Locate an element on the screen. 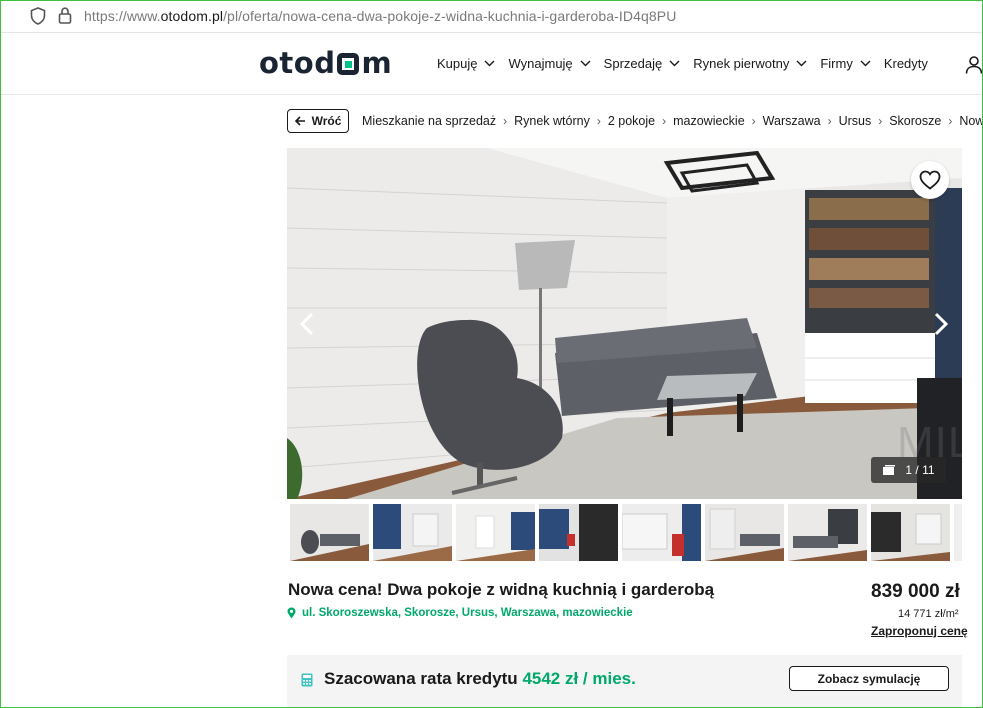 The height and width of the screenshot is (708, 983). nav-item-firmy: Firmy is located at coordinates (845, 63).